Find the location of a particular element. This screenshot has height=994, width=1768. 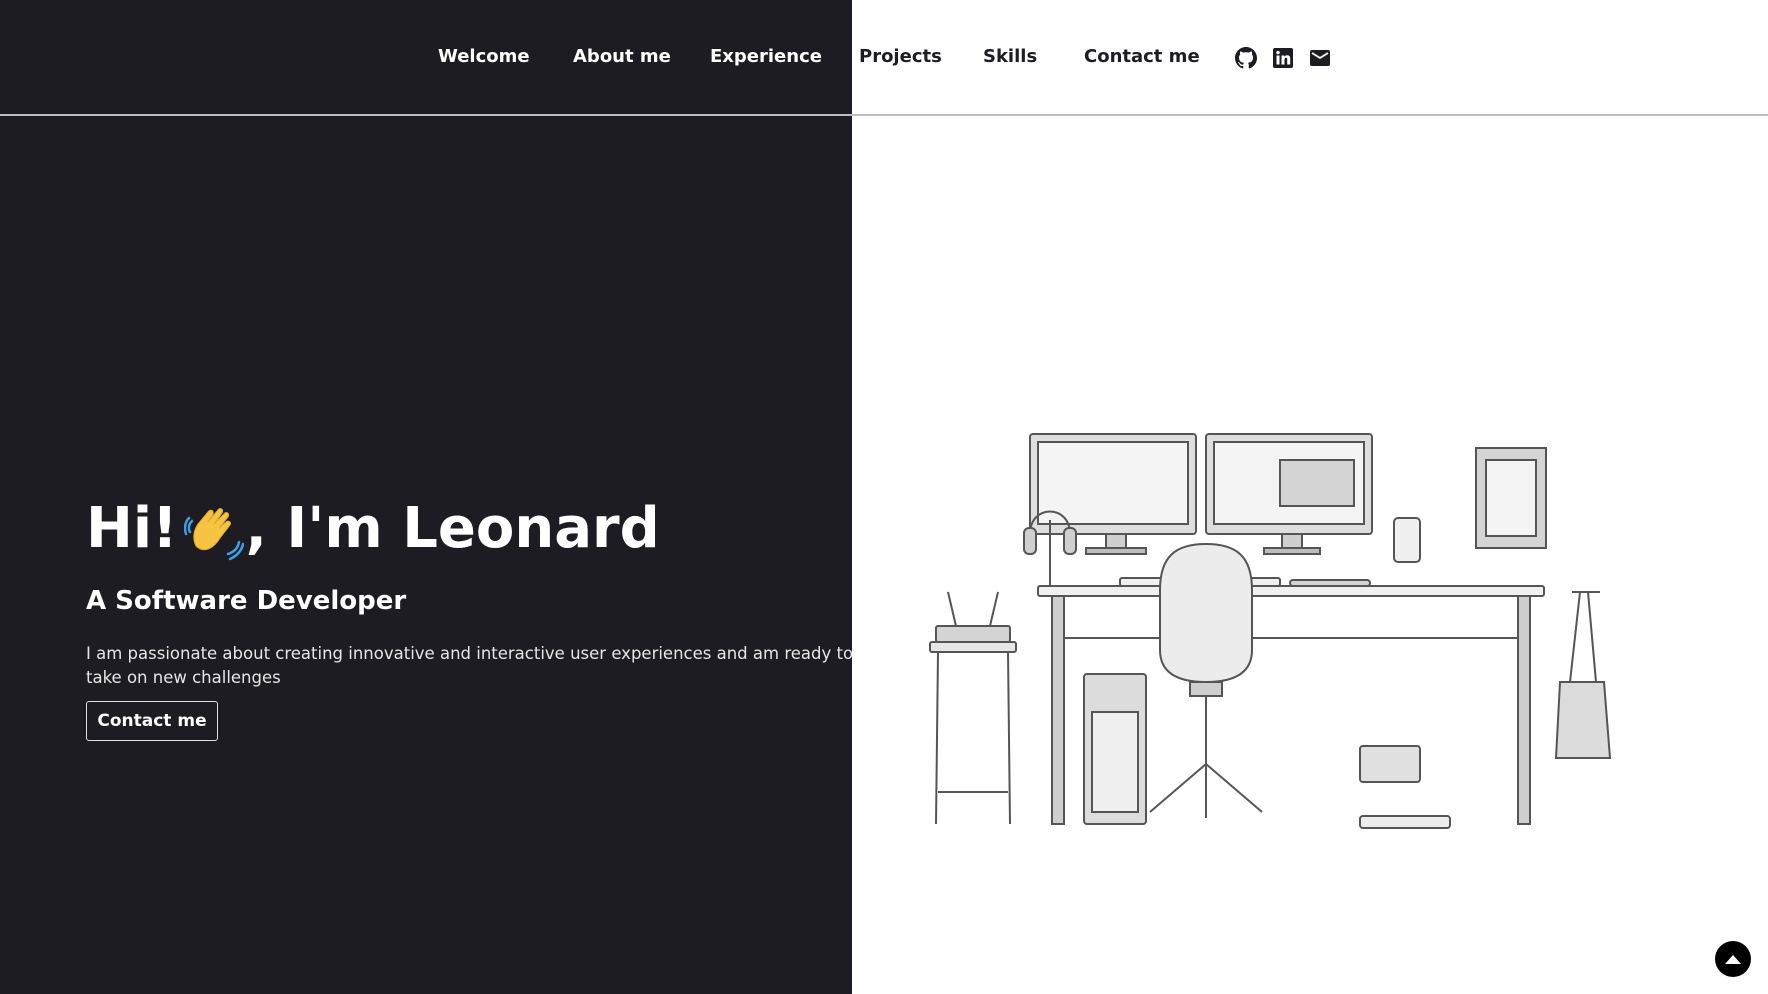

email-icon is located at coordinates (1320, 58).